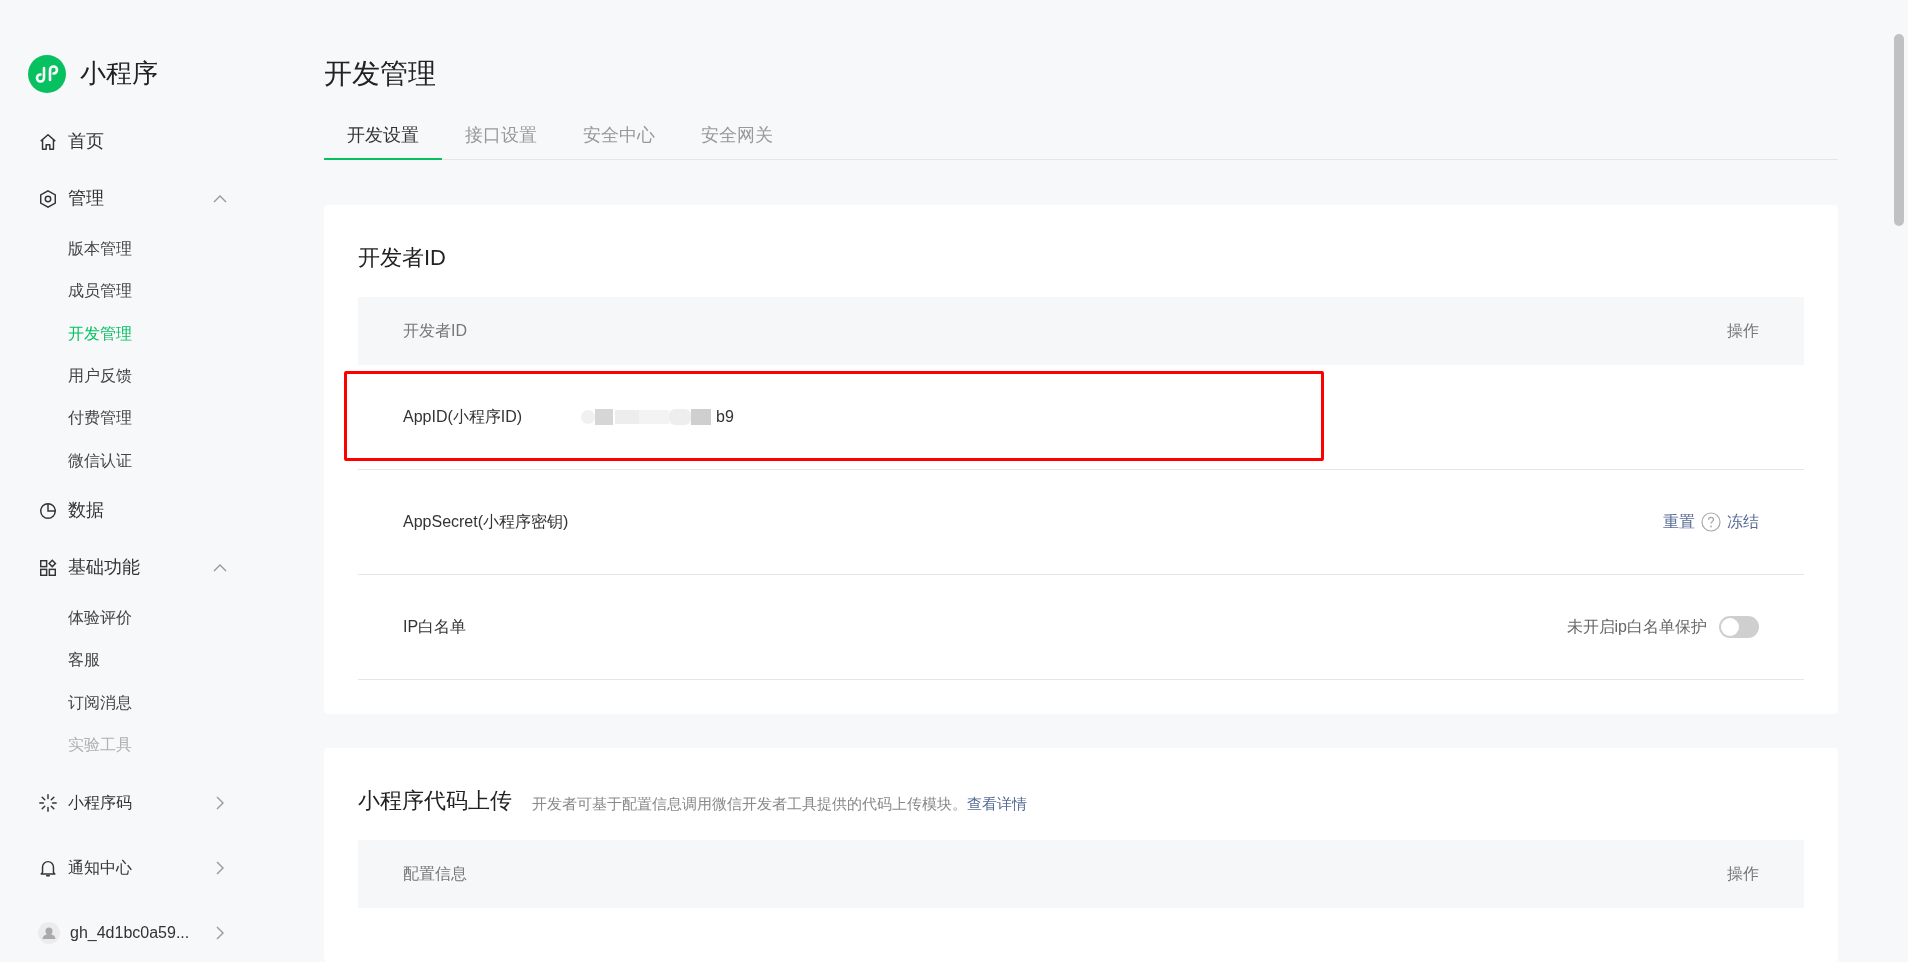 The image size is (1908, 962). I want to click on tab: 开发设置, so click(383, 136).